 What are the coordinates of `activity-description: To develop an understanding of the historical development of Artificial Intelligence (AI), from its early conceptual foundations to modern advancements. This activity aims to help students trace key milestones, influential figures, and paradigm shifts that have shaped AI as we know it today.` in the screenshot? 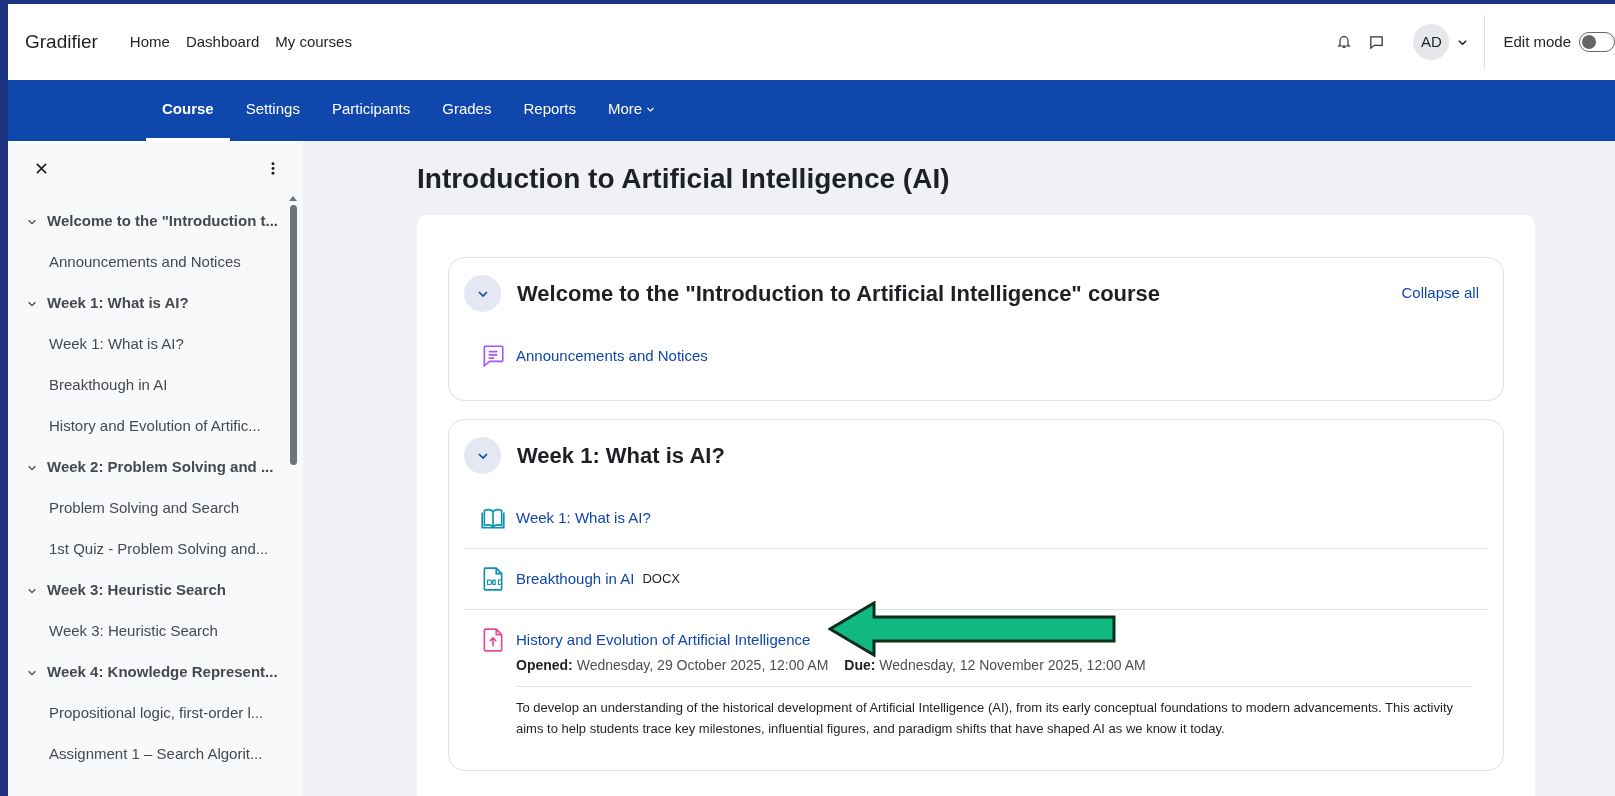 It's located at (985, 718).